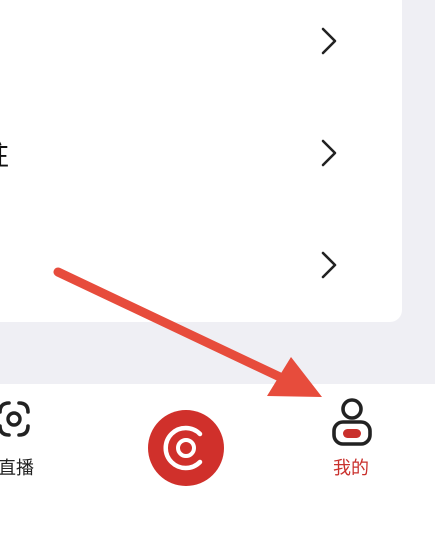 The image size is (435, 550). What do you see at coordinates (30, 441) in the screenshot?
I see `tab-live: 直播` at bounding box center [30, 441].